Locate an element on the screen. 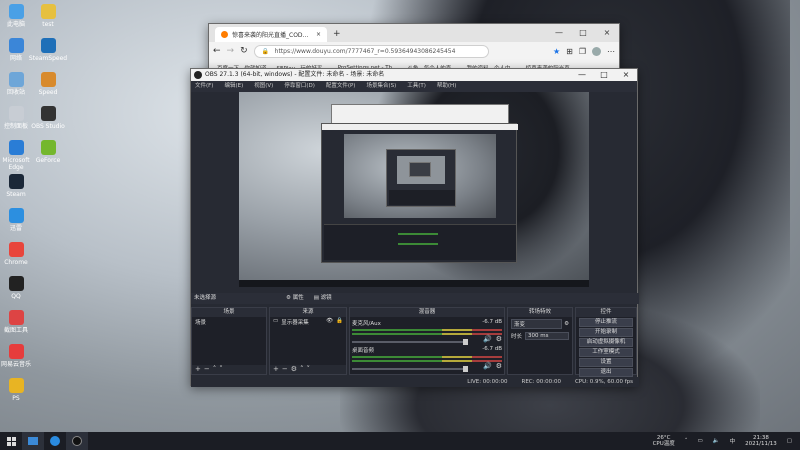 The height and width of the screenshot is (450, 800). volume-icon: 🔈 is located at coordinates (716, 441).